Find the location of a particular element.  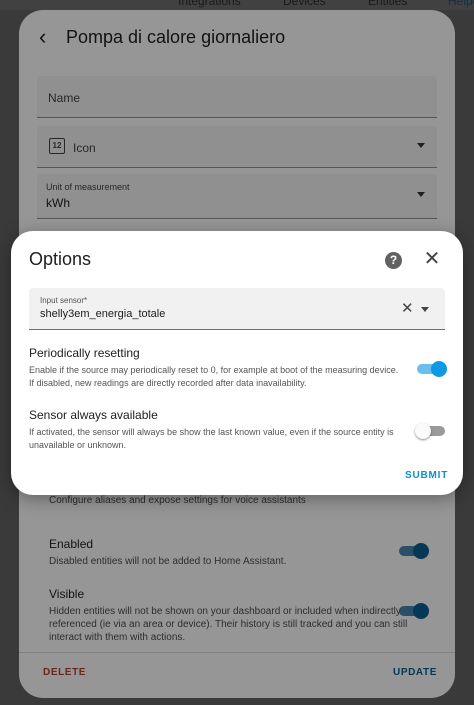

sensor-always-available-toggle is located at coordinates (431, 431).